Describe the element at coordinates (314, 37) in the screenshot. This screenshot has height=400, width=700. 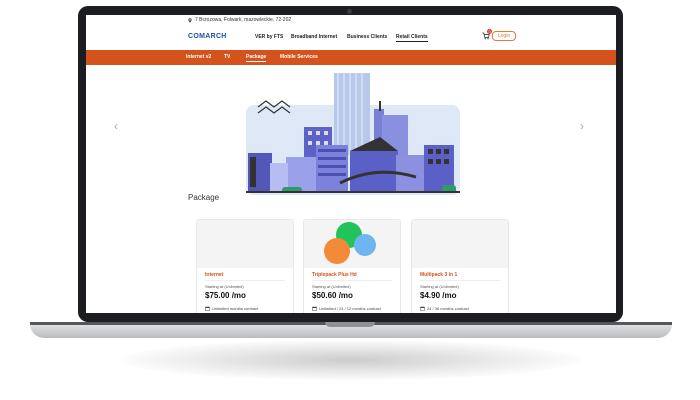
I see `nav-broadband-internet: Broadband Internet` at that location.